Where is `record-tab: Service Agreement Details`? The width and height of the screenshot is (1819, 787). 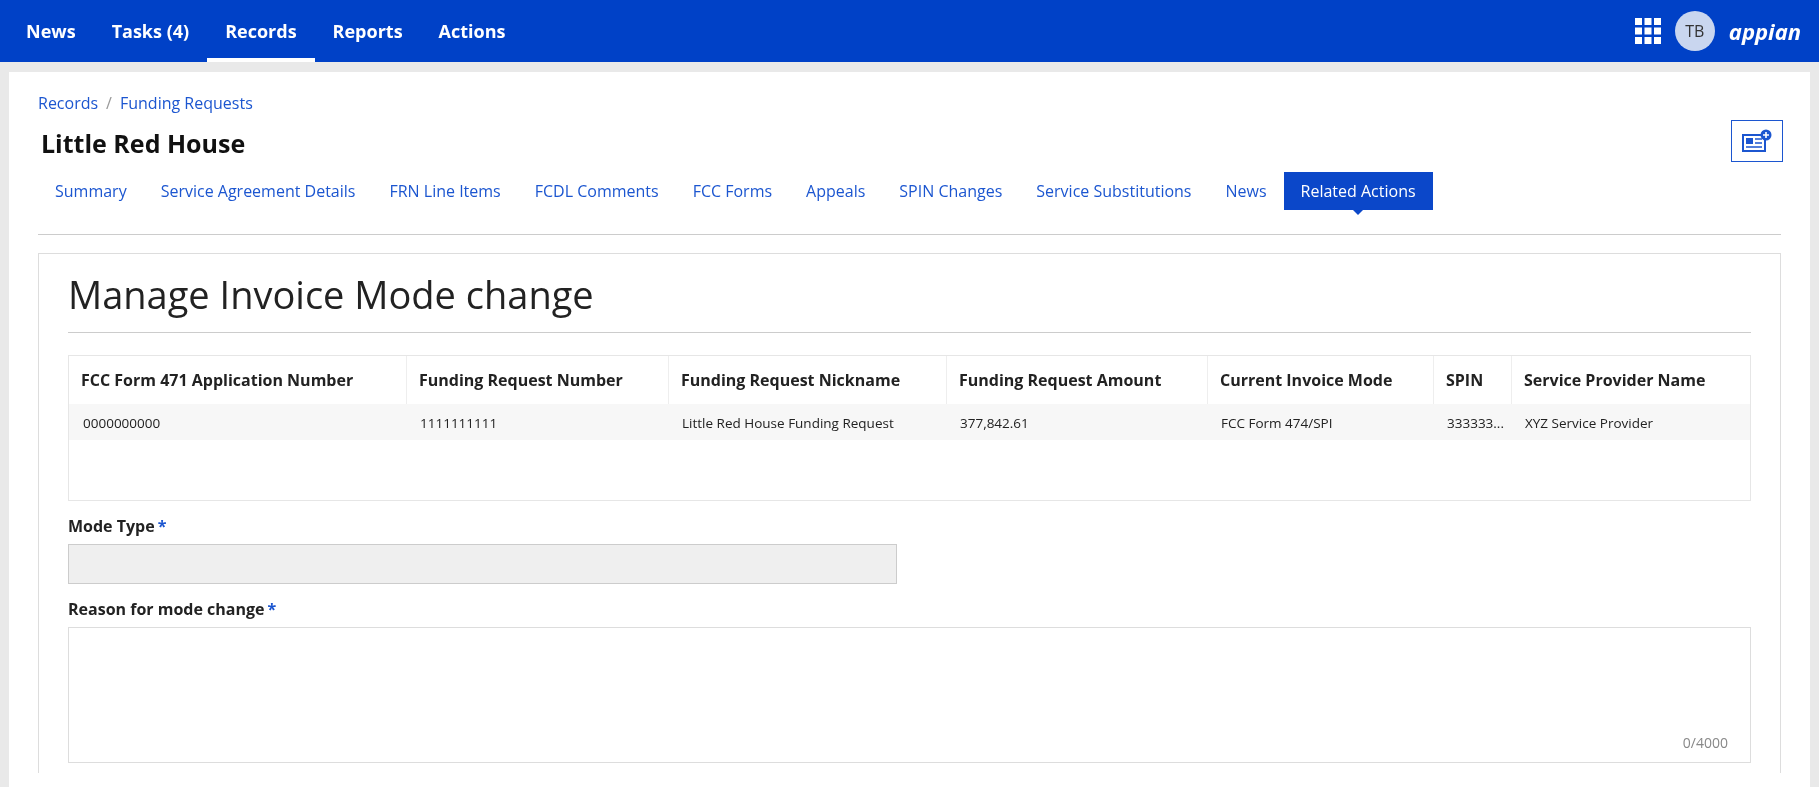
record-tab: Service Agreement Details is located at coordinates (258, 191).